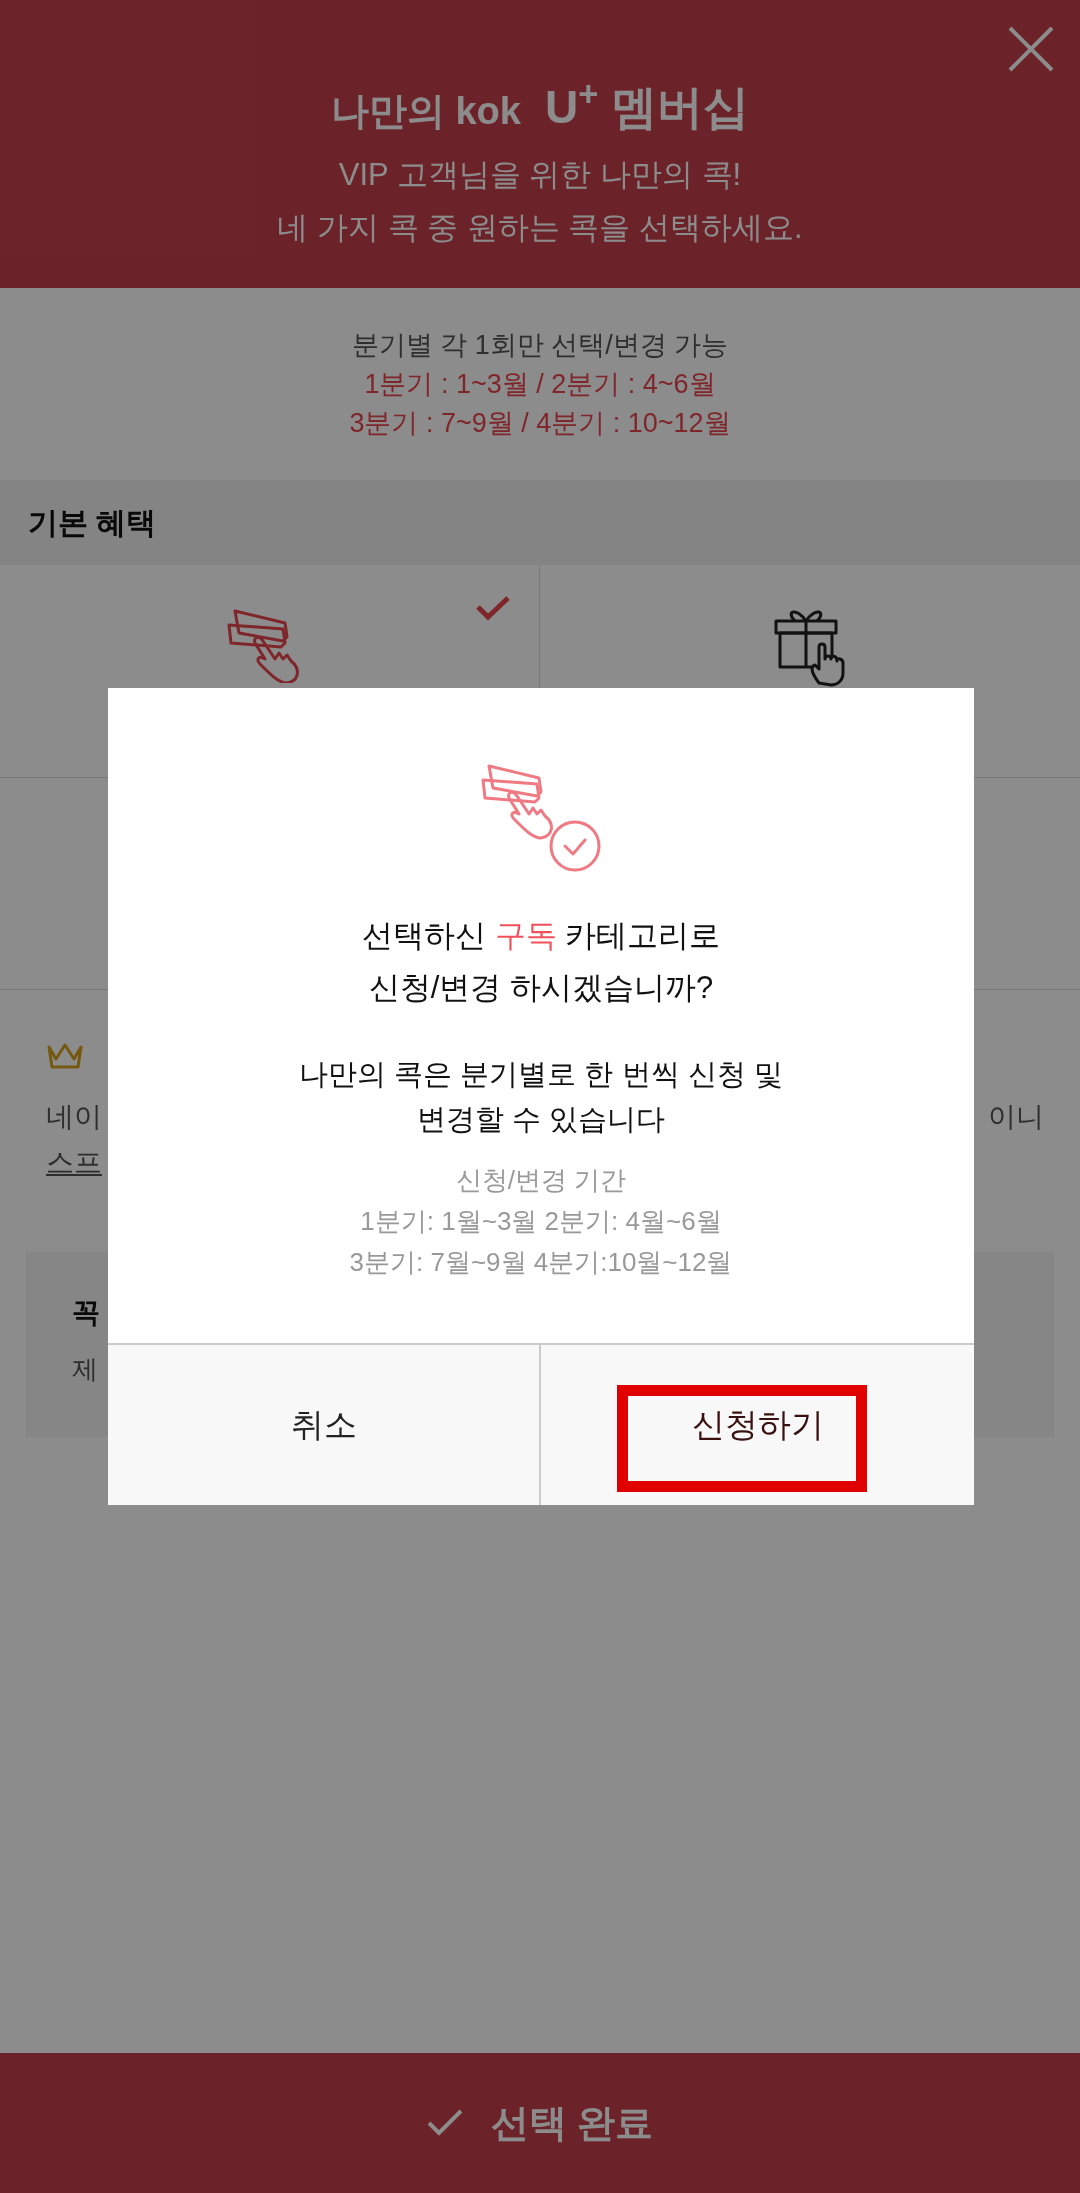  What do you see at coordinates (541, 1262) in the screenshot?
I see `period-text: 3분기: 7월~9월 4분기:10월~12월` at bounding box center [541, 1262].